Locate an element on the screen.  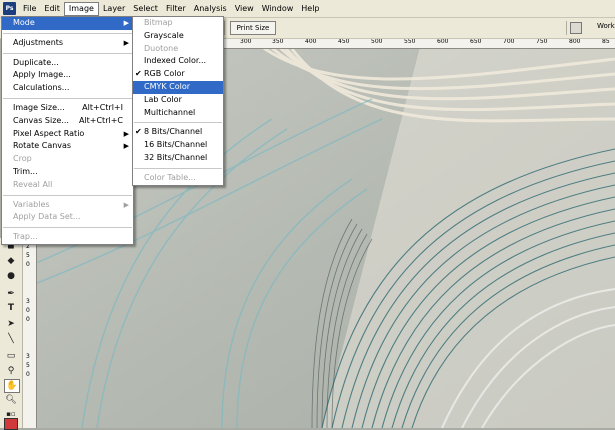
image-menu-item-mode: Mode ▶ is located at coordinates (67, 23).